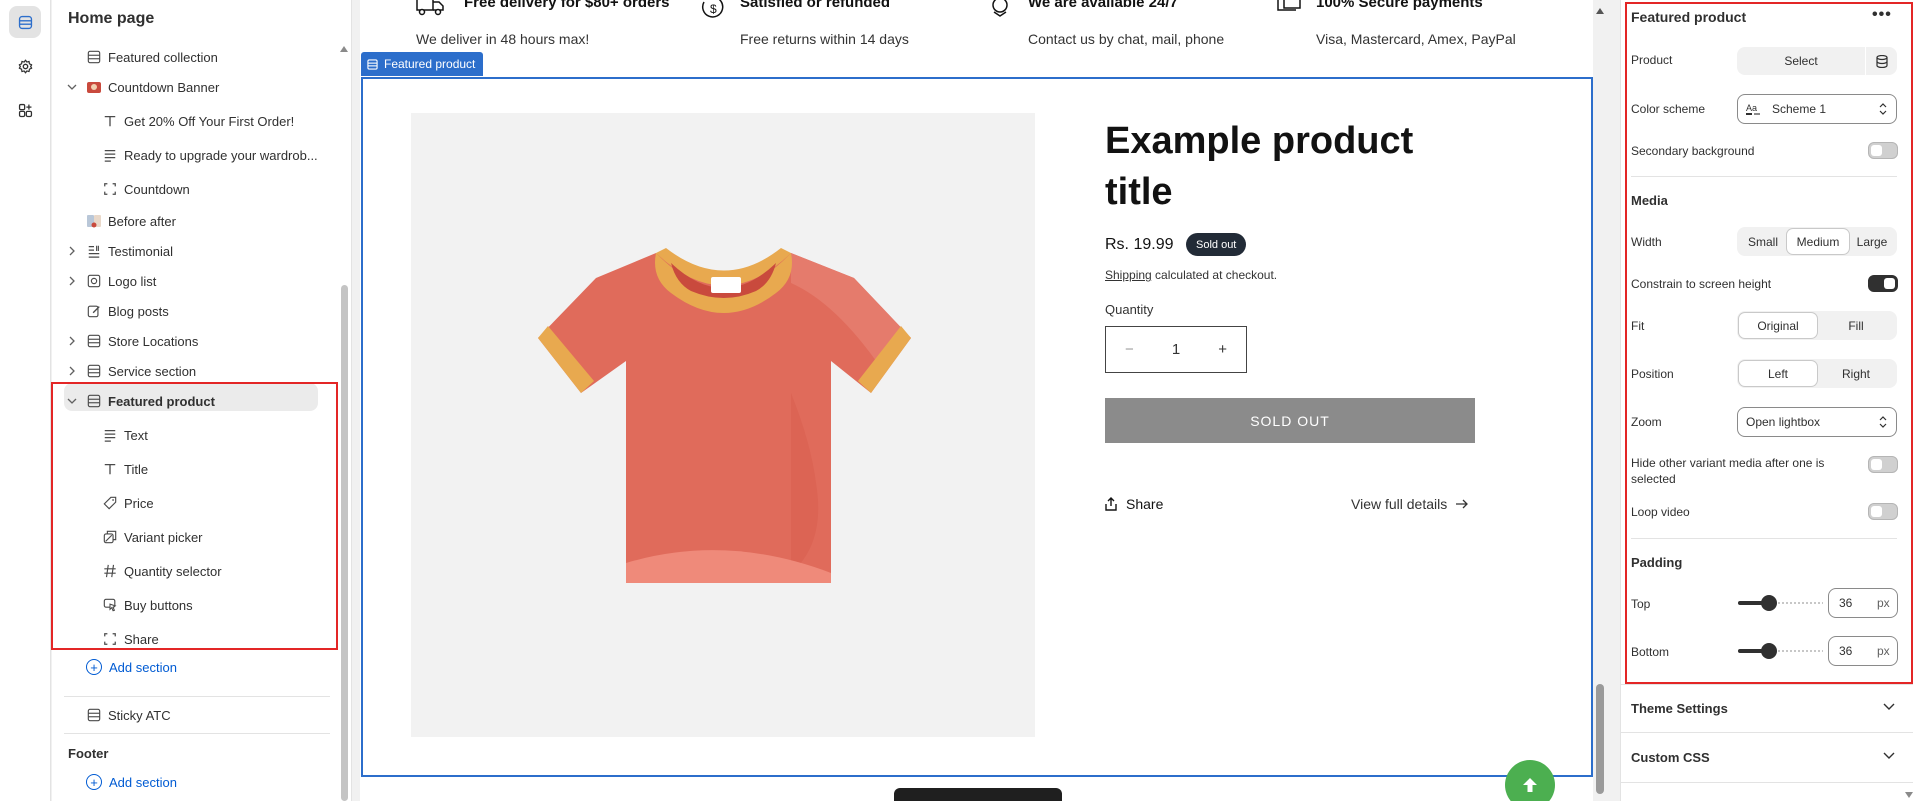 The width and height of the screenshot is (1913, 801). What do you see at coordinates (1214, 275) in the screenshot?
I see `shipping-note-text: calculated at checkout.` at bounding box center [1214, 275].